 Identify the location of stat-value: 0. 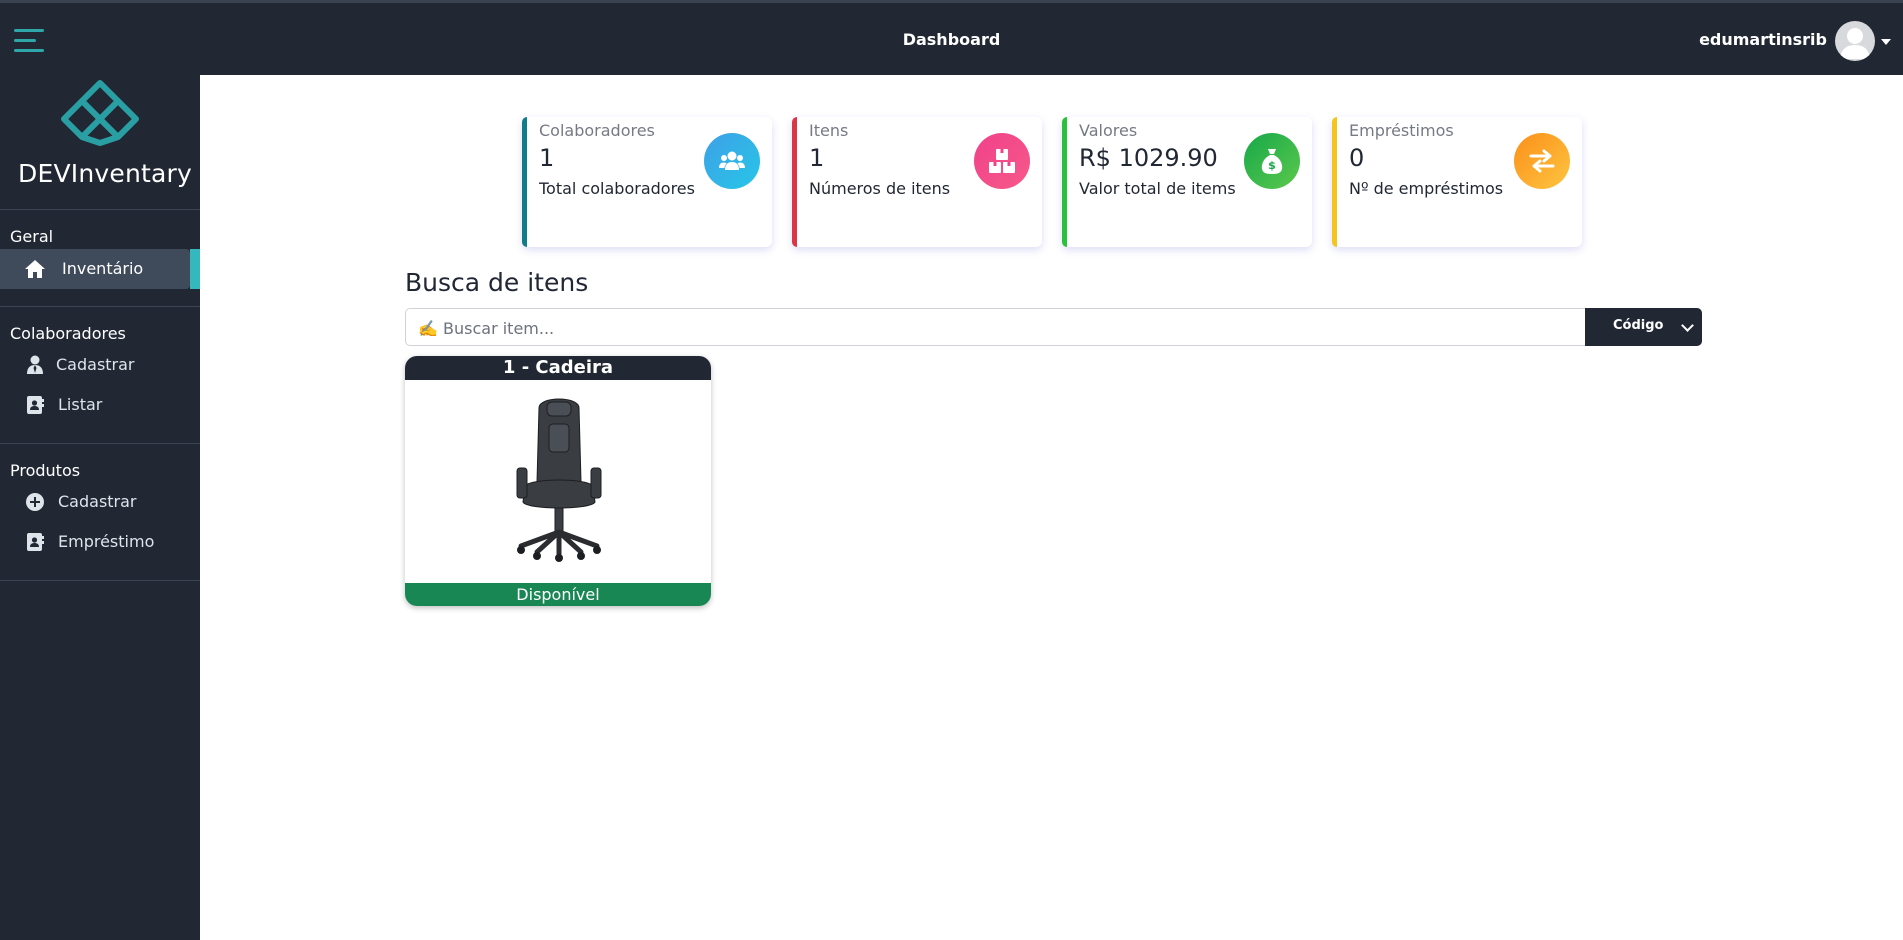
(1357, 158).